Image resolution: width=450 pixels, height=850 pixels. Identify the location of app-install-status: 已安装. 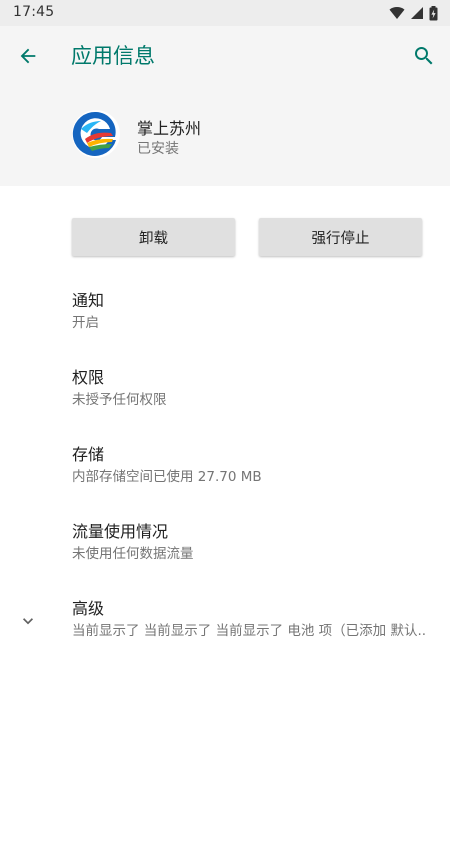
(158, 149).